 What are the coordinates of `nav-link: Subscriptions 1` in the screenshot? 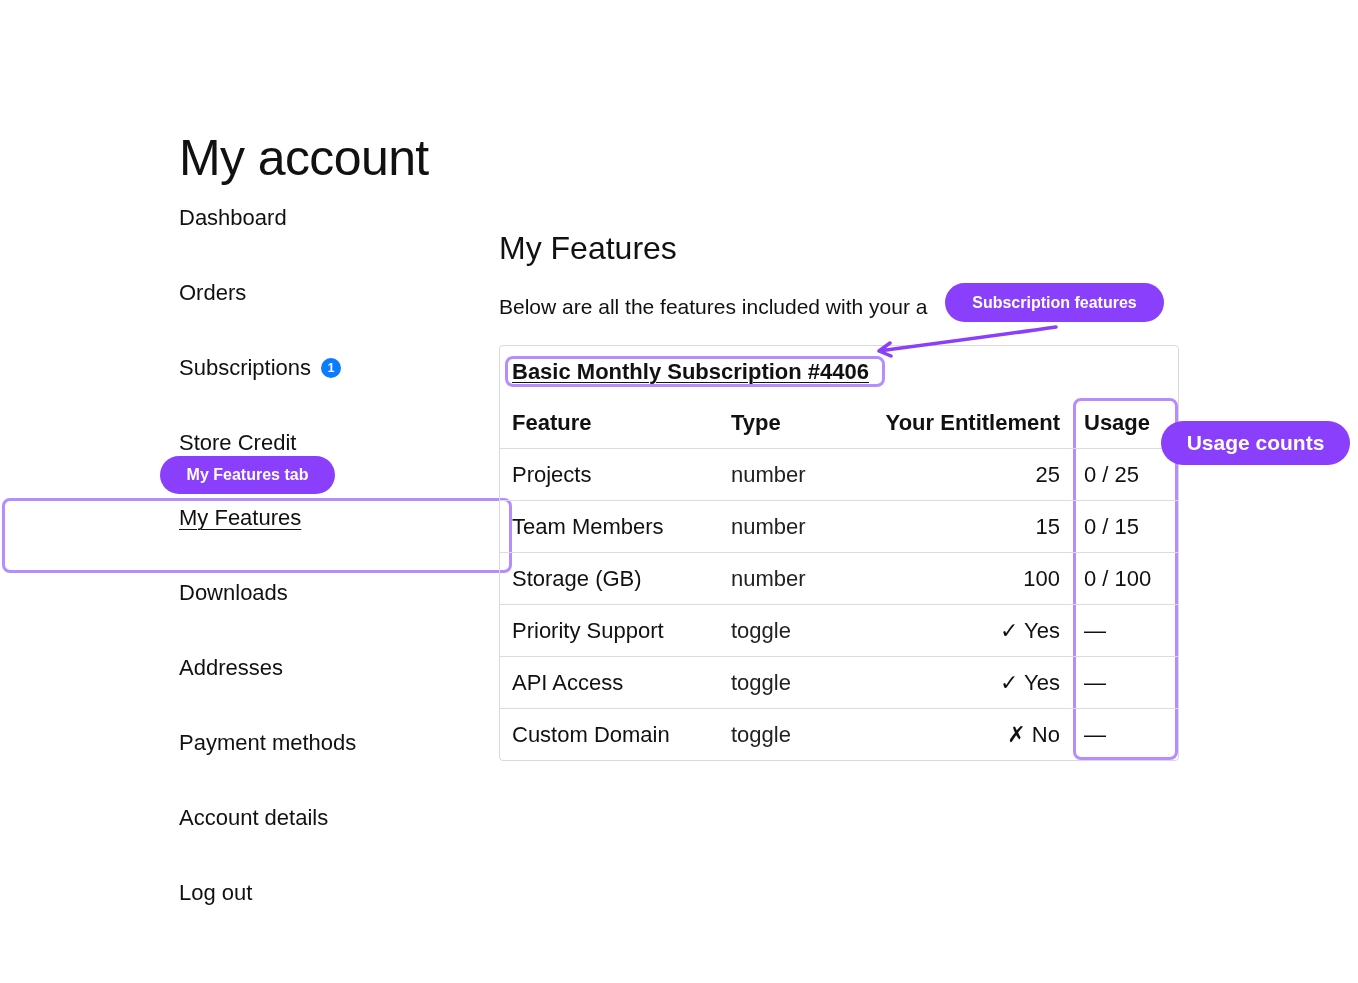 It's located at (260, 368).